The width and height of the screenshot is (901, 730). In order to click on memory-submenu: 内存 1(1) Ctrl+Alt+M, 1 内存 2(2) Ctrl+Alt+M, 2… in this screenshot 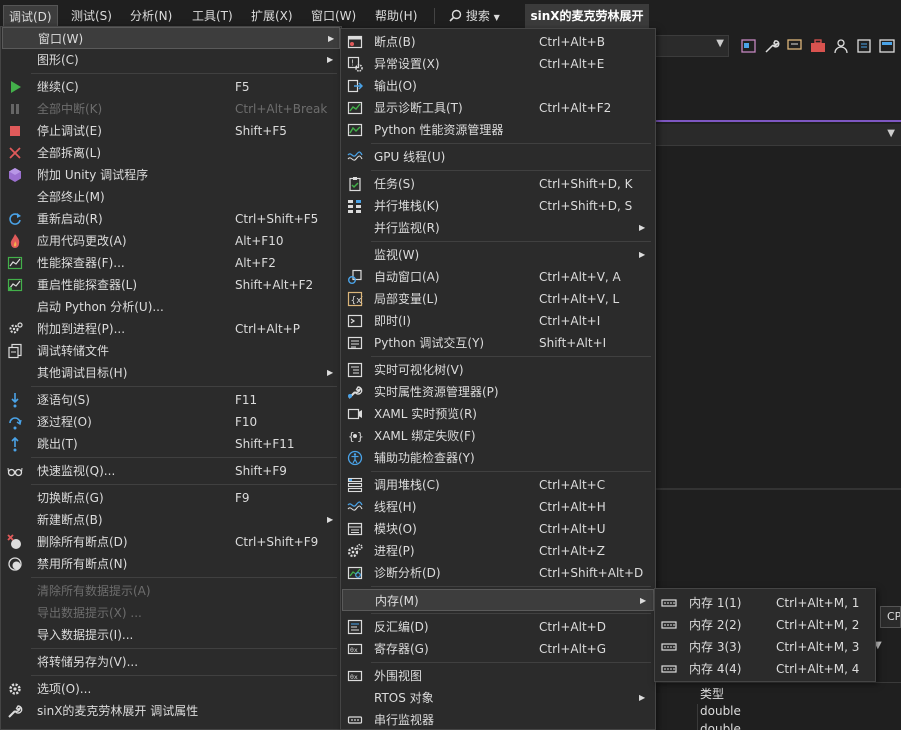, I will do `click(765, 635)`.